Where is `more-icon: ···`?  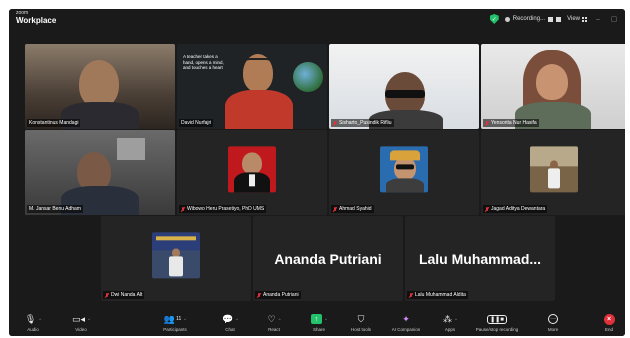
more-icon: ··· is located at coordinates (553, 319).